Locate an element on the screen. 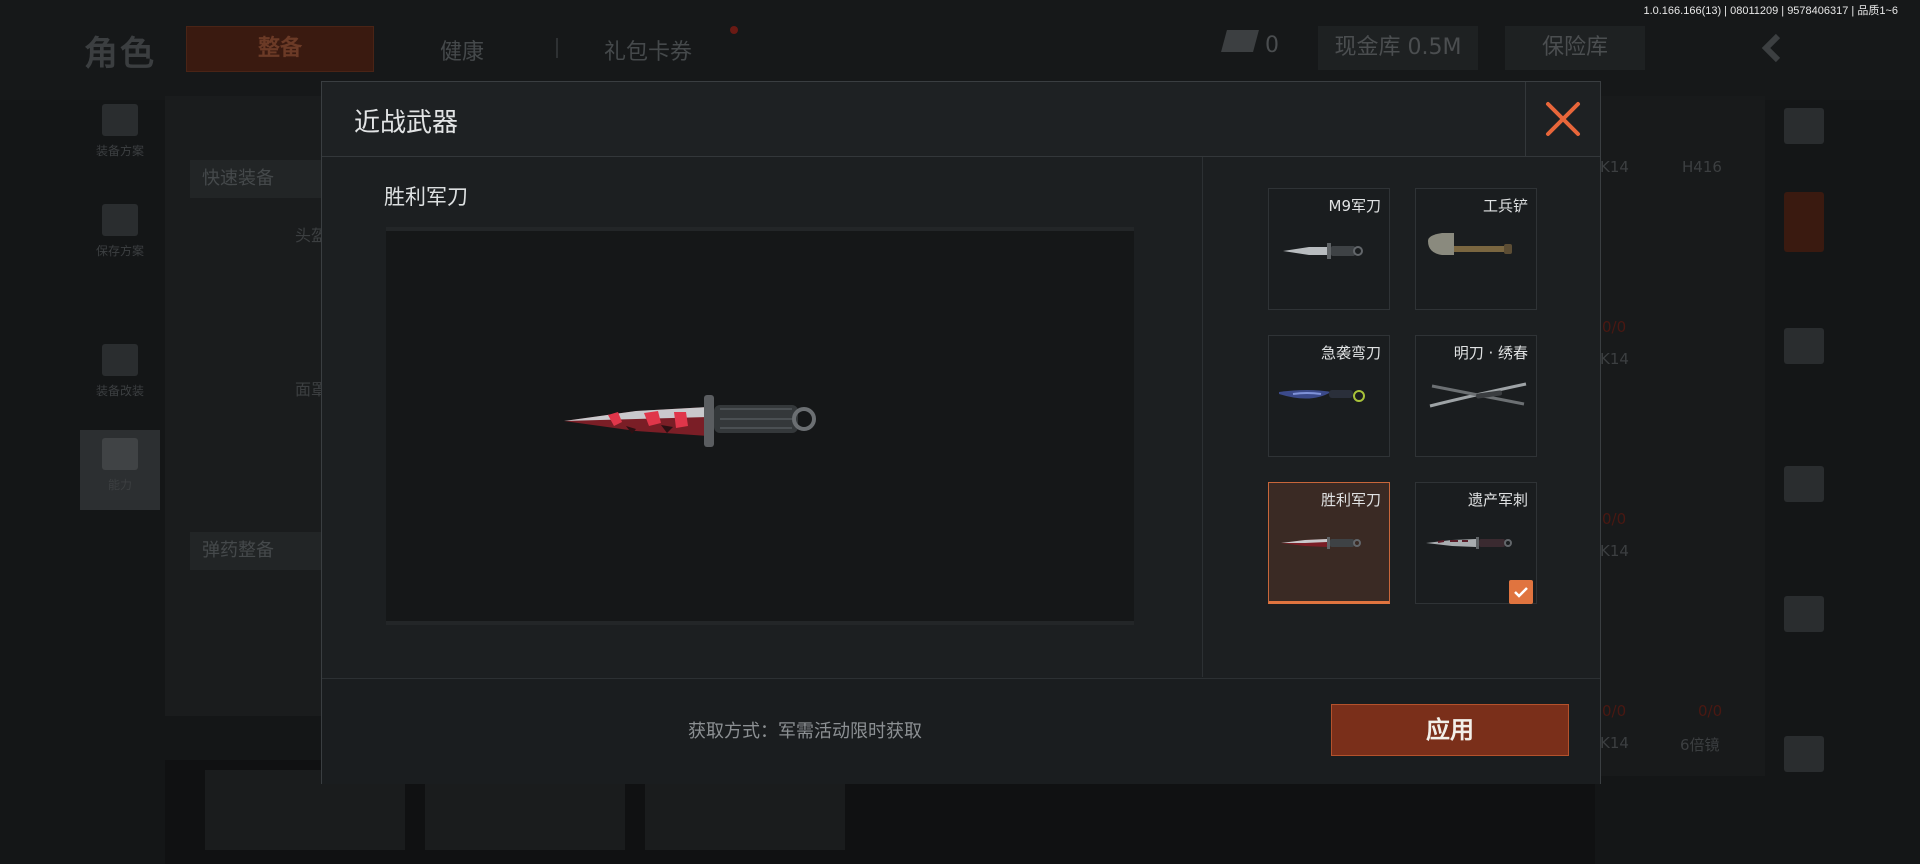 The height and width of the screenshot is (864, 1920). vest-icon is located at coordinates (120, 120).